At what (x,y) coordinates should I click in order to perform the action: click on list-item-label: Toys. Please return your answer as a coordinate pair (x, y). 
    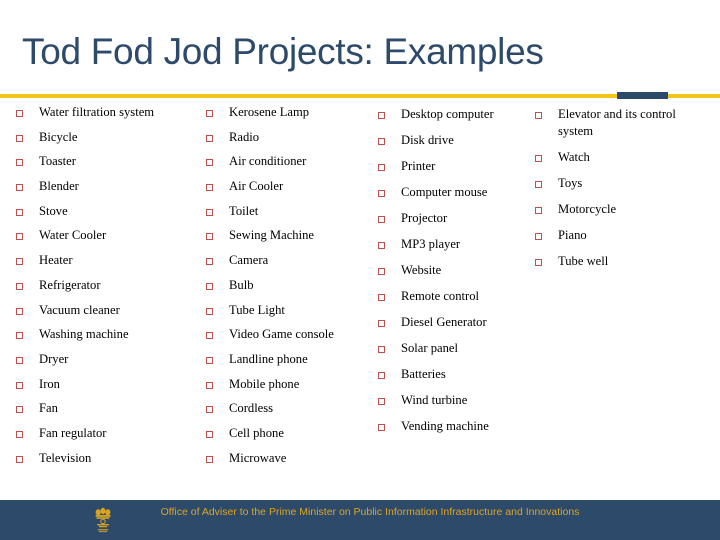
    Looking at the image, I should click on (570, 182).